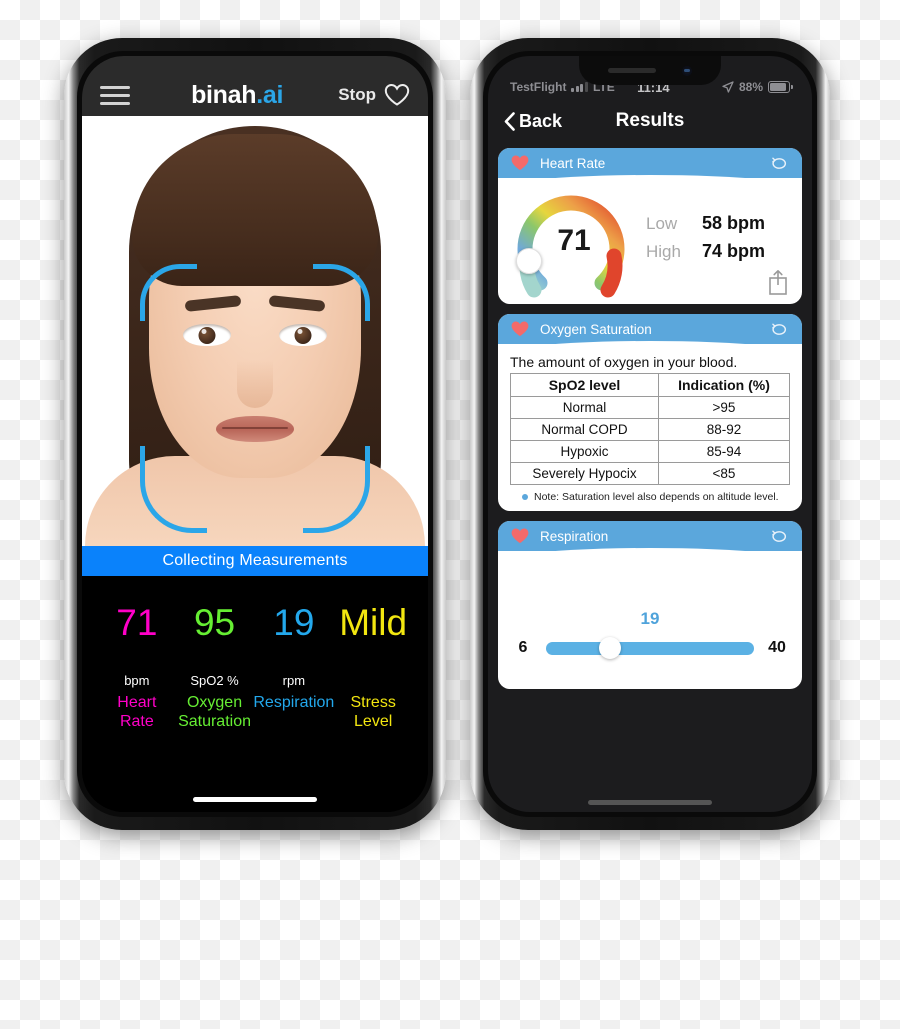 The height and width of the screenshot is (1029, 900). Describe the element at coordinates (373, 681) in the screenshot. I see `metric-unit` at that location.